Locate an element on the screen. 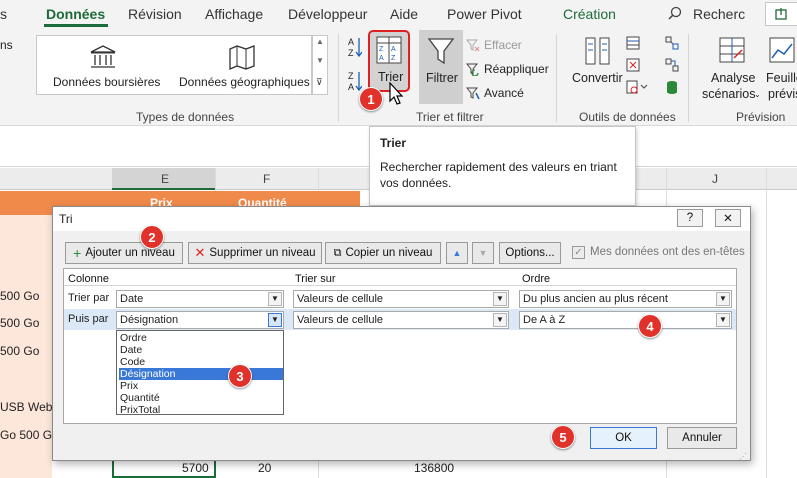 Image resolution: width=797 pixels, height=478 pixels. group-label-data-tools: Outils de données is located at coordinates (627, 117).